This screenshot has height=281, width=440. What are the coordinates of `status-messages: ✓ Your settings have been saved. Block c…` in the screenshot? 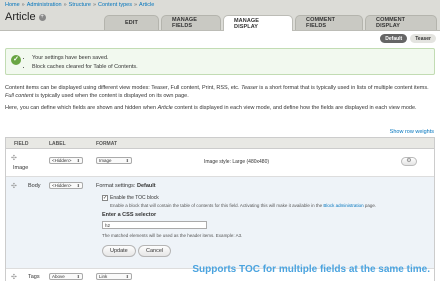 It's located at (220, 61).